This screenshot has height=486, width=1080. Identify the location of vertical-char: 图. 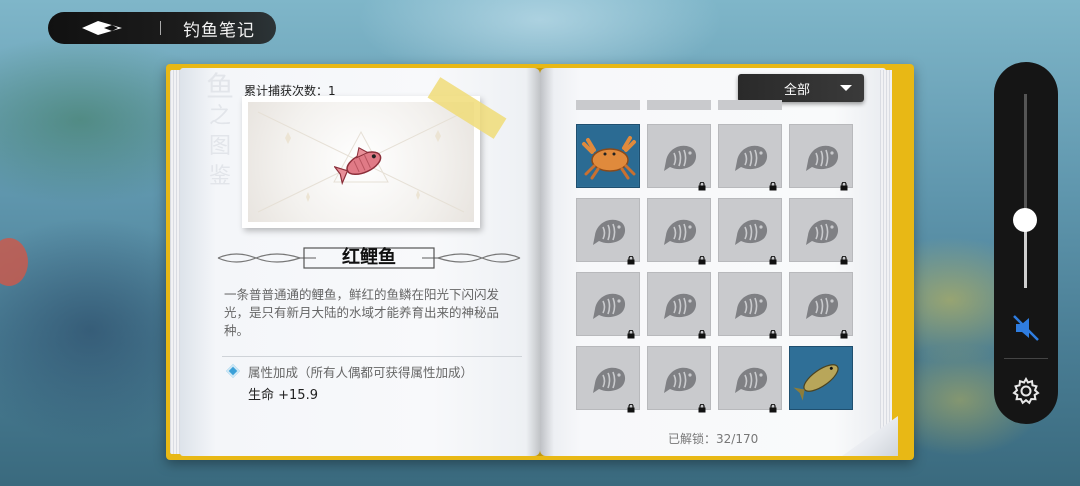
(219, 146).